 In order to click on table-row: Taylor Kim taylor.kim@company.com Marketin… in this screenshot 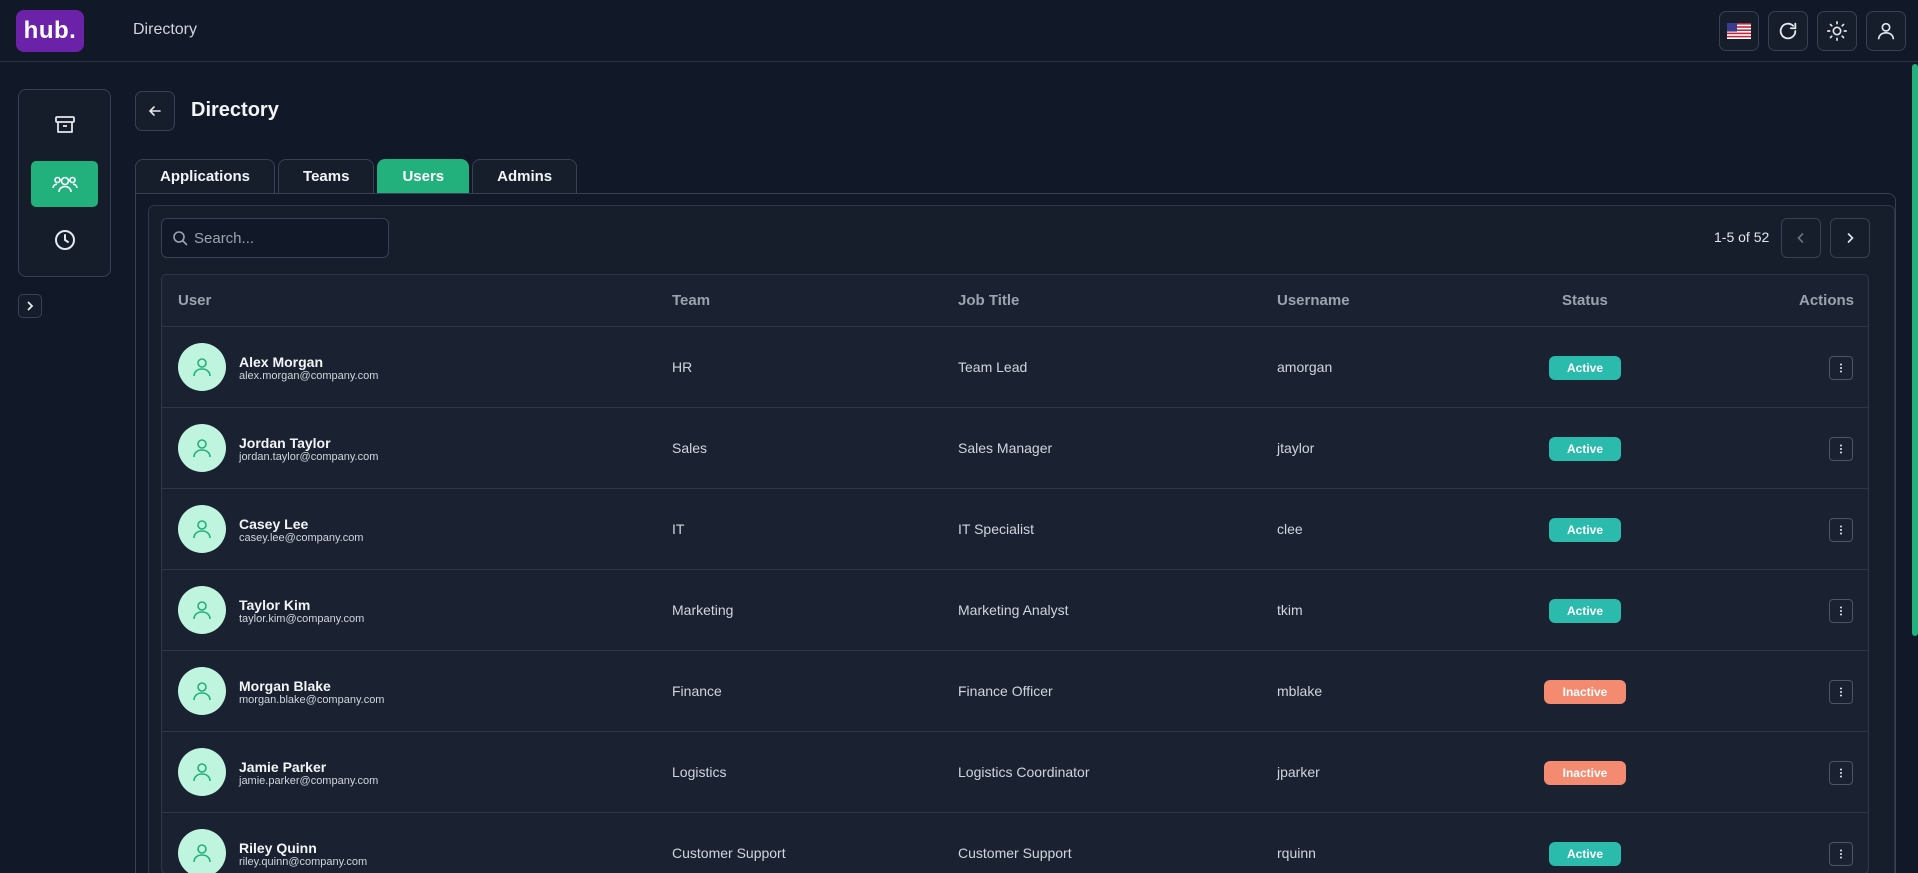, I will do `click(1015, 610)`.